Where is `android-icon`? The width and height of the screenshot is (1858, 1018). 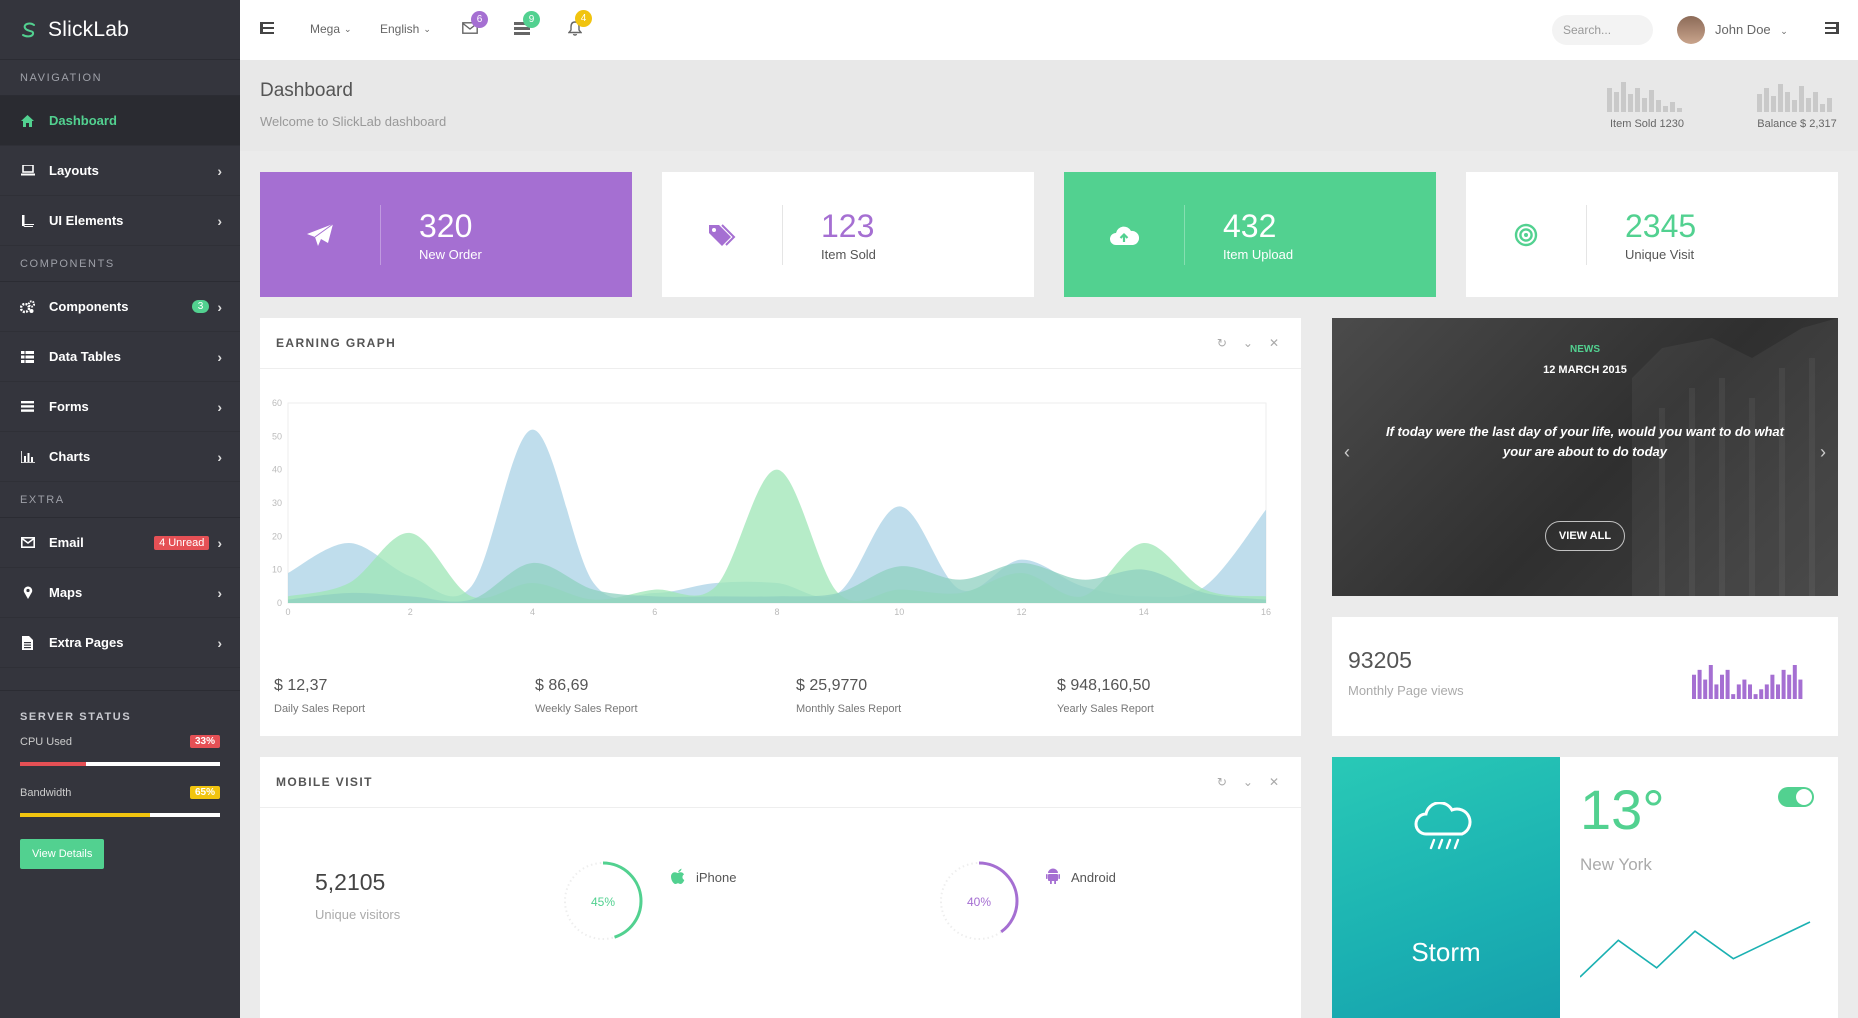
android-icon is located at coordinates (1053, 877).